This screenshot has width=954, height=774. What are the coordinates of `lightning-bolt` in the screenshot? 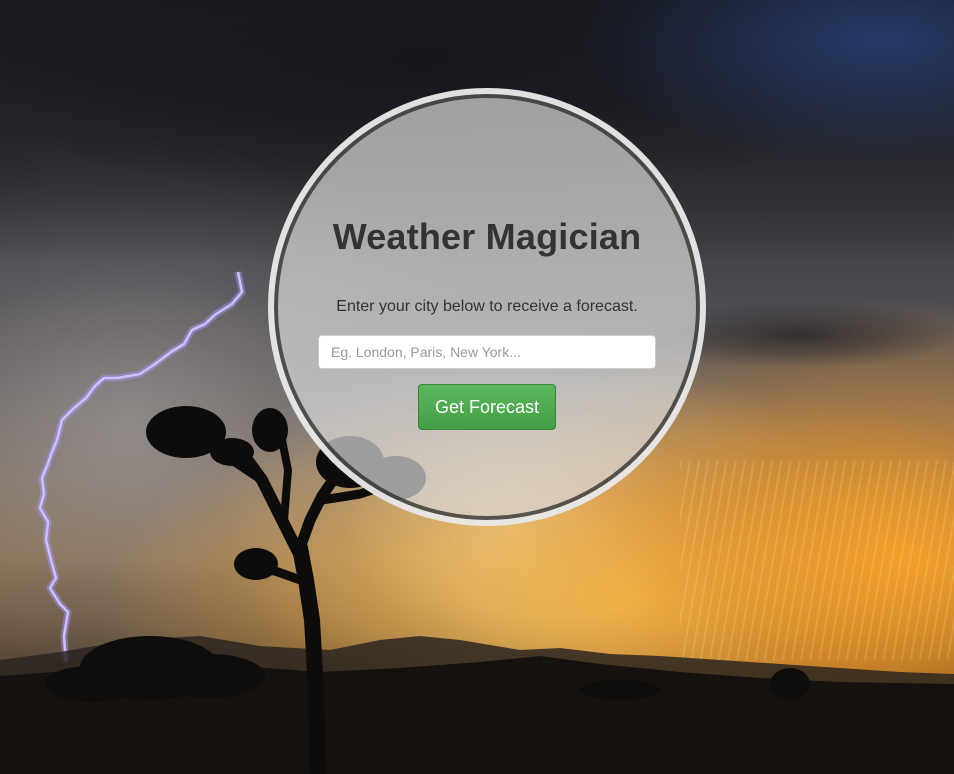 It's located at (141, 467).